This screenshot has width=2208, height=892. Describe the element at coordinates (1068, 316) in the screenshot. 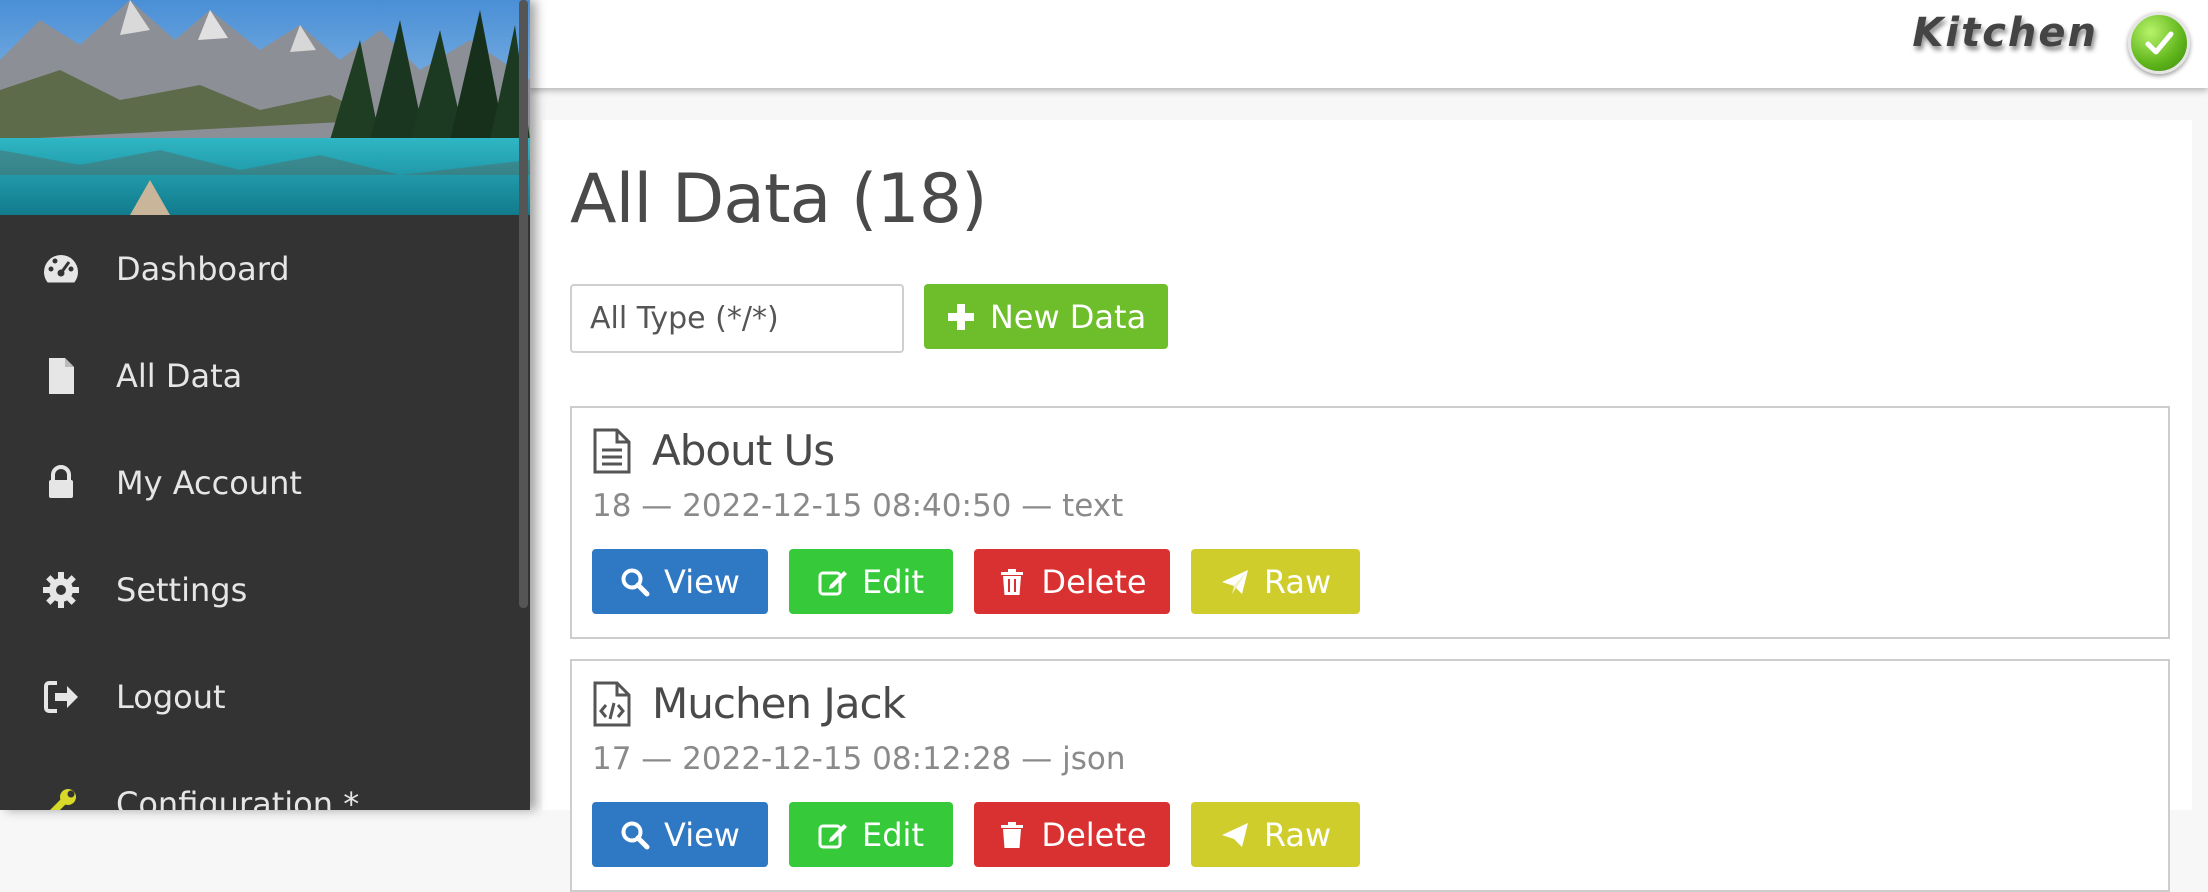

I see `new-data-label: New Data` at that location.